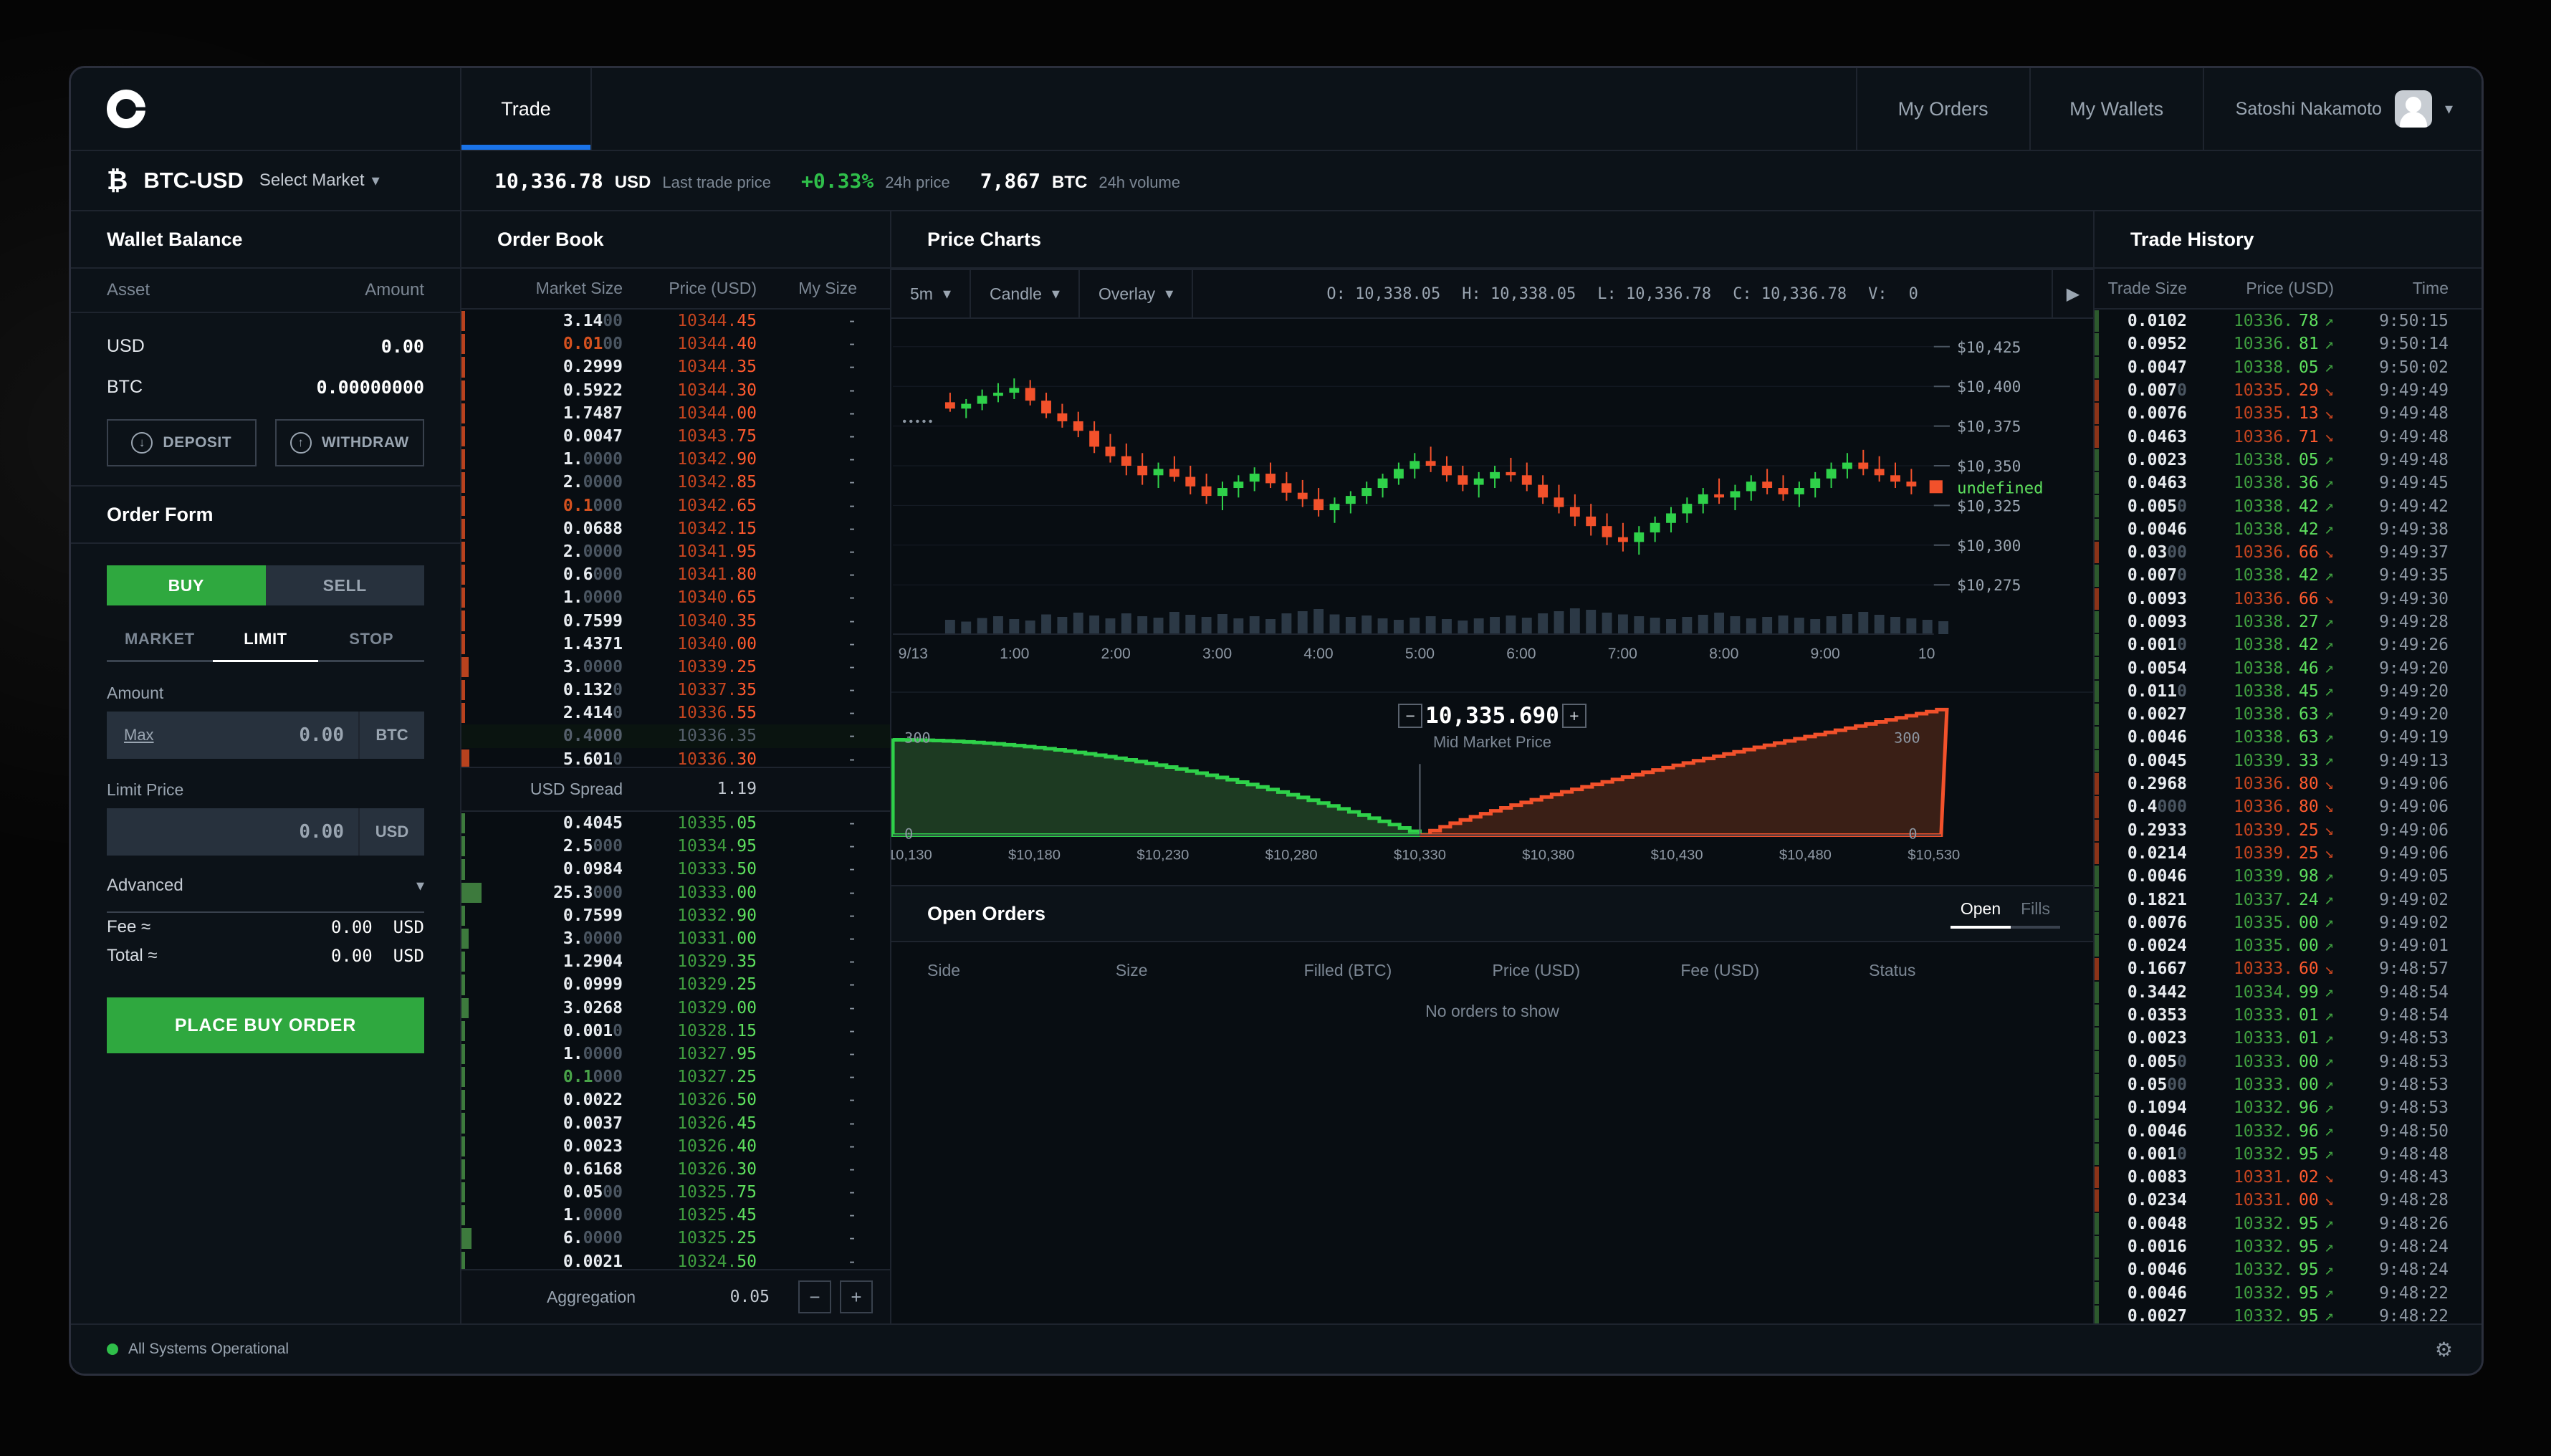 This screenshot has width=2551, height=1456. Describe the element at coordinates (187, 585) in the screenshot. I see `buy-tab: BUY` at that location.